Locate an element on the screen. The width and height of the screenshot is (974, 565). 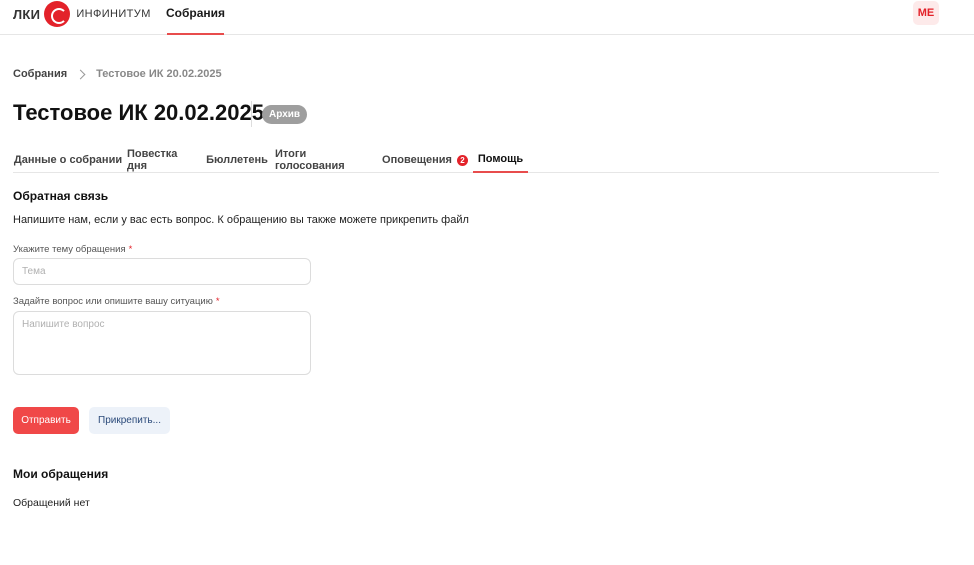
submit-button: Отправить is located at coordinates (46, 420).